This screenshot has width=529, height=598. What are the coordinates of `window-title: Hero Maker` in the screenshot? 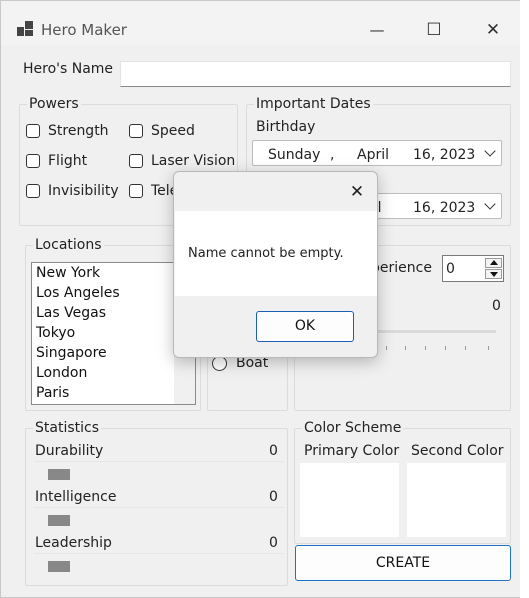 It's located at (84, 30).